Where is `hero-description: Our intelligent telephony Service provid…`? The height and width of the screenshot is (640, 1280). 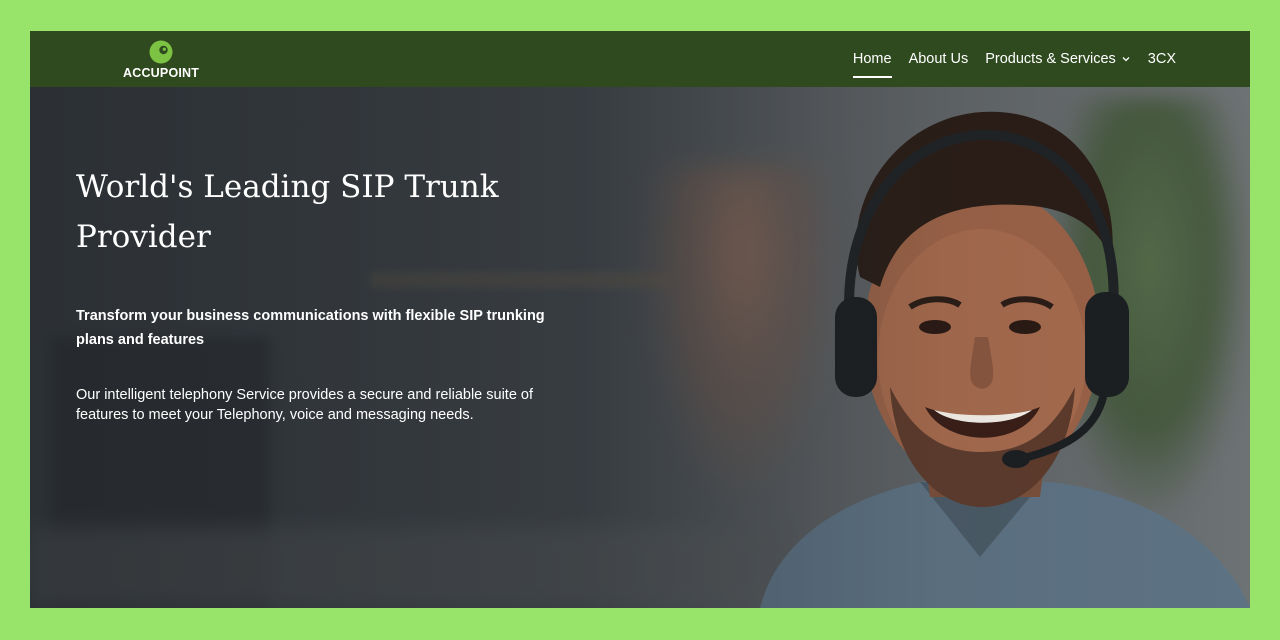
hero-description: Our intelligent telephony Service provid… is located at coordinates (305, 405).